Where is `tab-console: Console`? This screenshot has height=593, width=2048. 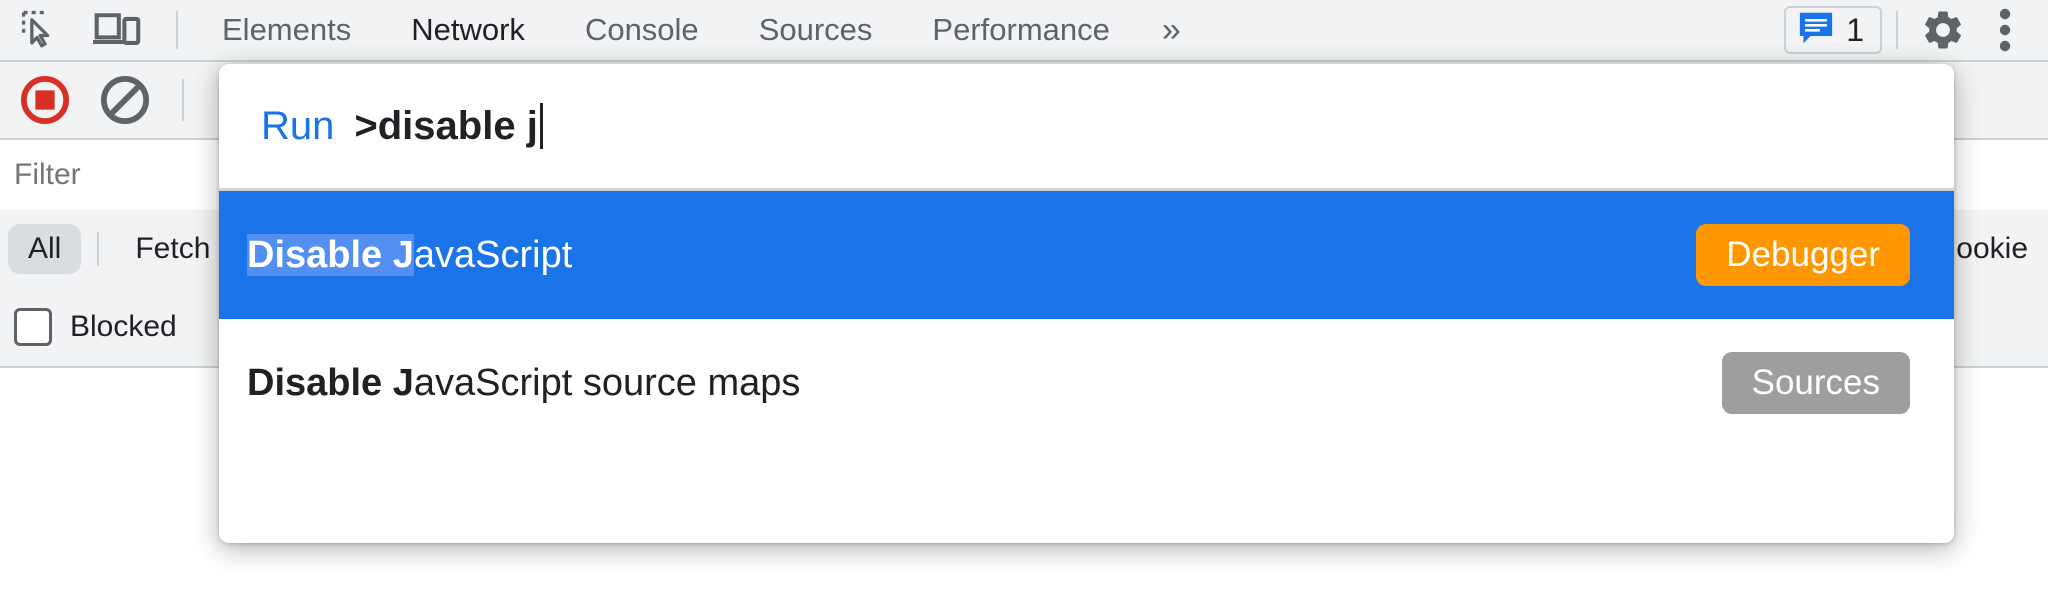 tab-console: Console is located at coordinates (642, 30).